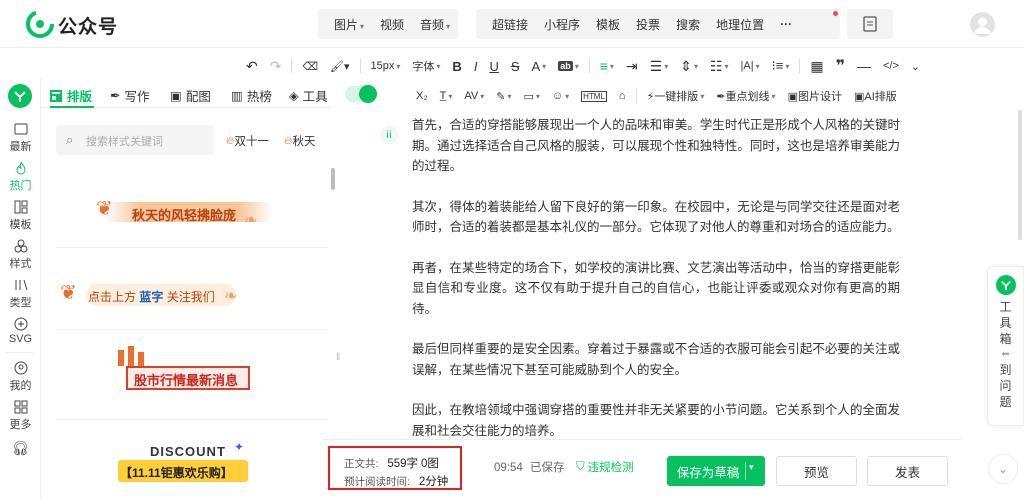  What do you see at coordinates (515, 66) in the screenshot?
I see `strikethrough-icon: S` at bounding box center [515, 66].